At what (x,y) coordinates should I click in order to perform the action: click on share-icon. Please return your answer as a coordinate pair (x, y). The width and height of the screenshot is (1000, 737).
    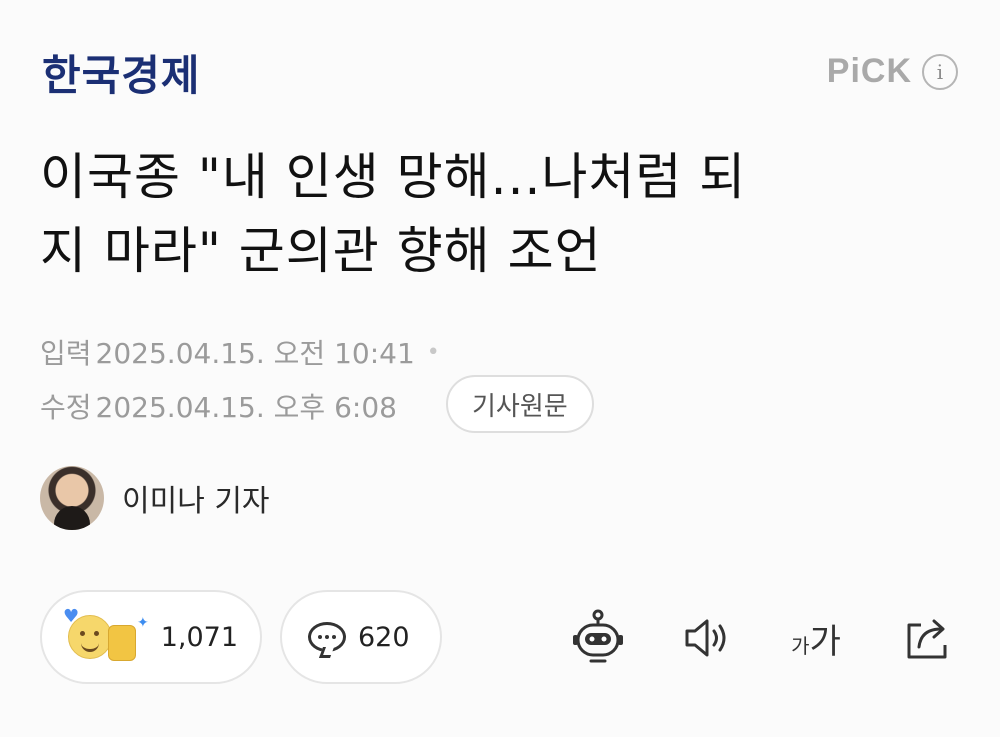
    Looking at the image, I should click on (927, 639).